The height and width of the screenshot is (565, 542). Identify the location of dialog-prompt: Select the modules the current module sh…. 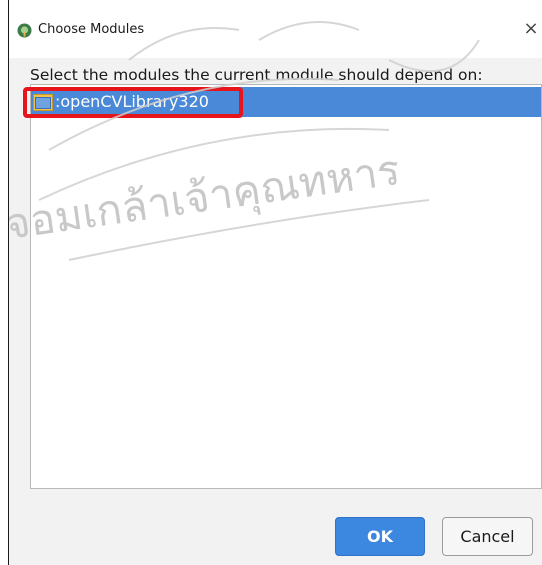
(256, 75).